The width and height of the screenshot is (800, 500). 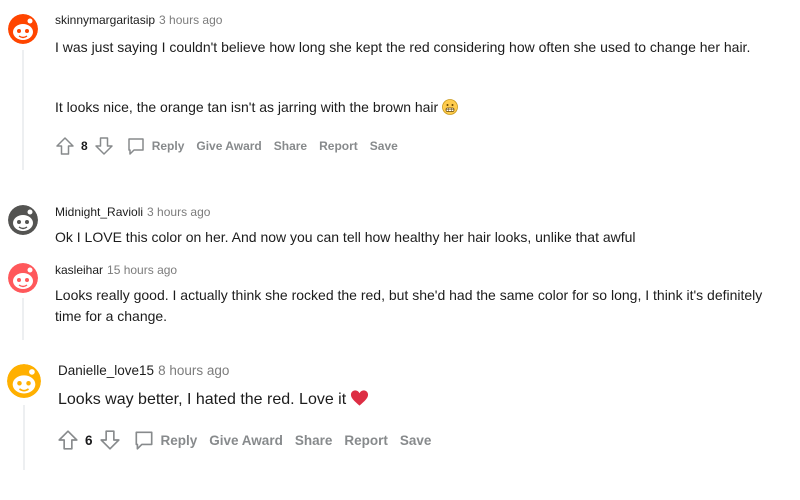 I want to click on comment-meta: Danielle_love15 8 hours ago, so click(x=143, y=371).